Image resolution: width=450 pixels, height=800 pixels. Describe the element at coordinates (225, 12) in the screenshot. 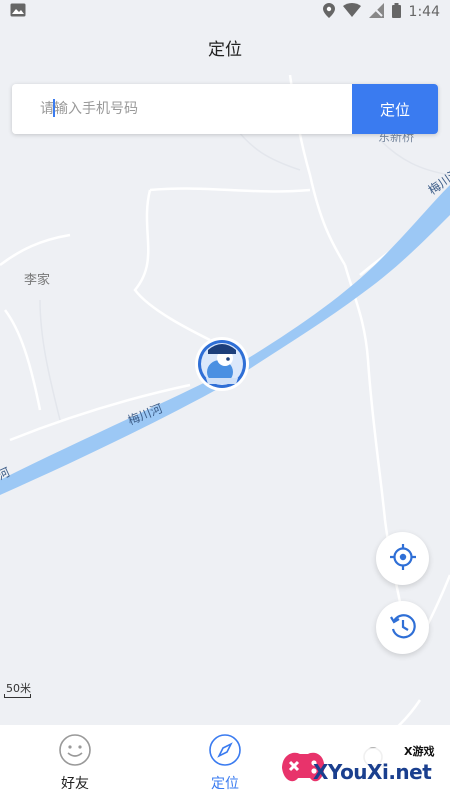

I see `status-bar: 1:44` at that location.